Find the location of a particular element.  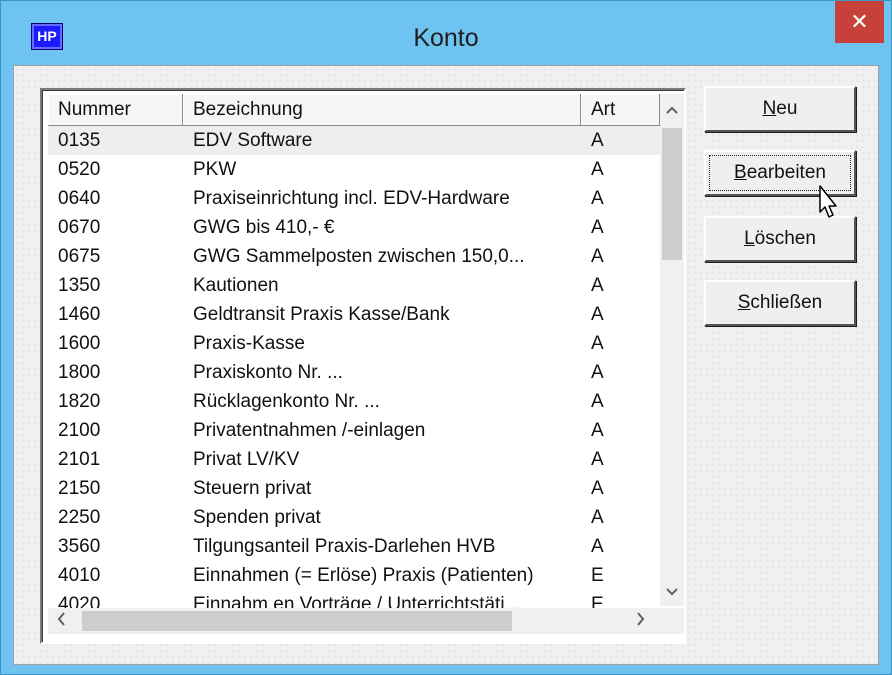

cell-num: 4010 is located at coordinates (79, 575).